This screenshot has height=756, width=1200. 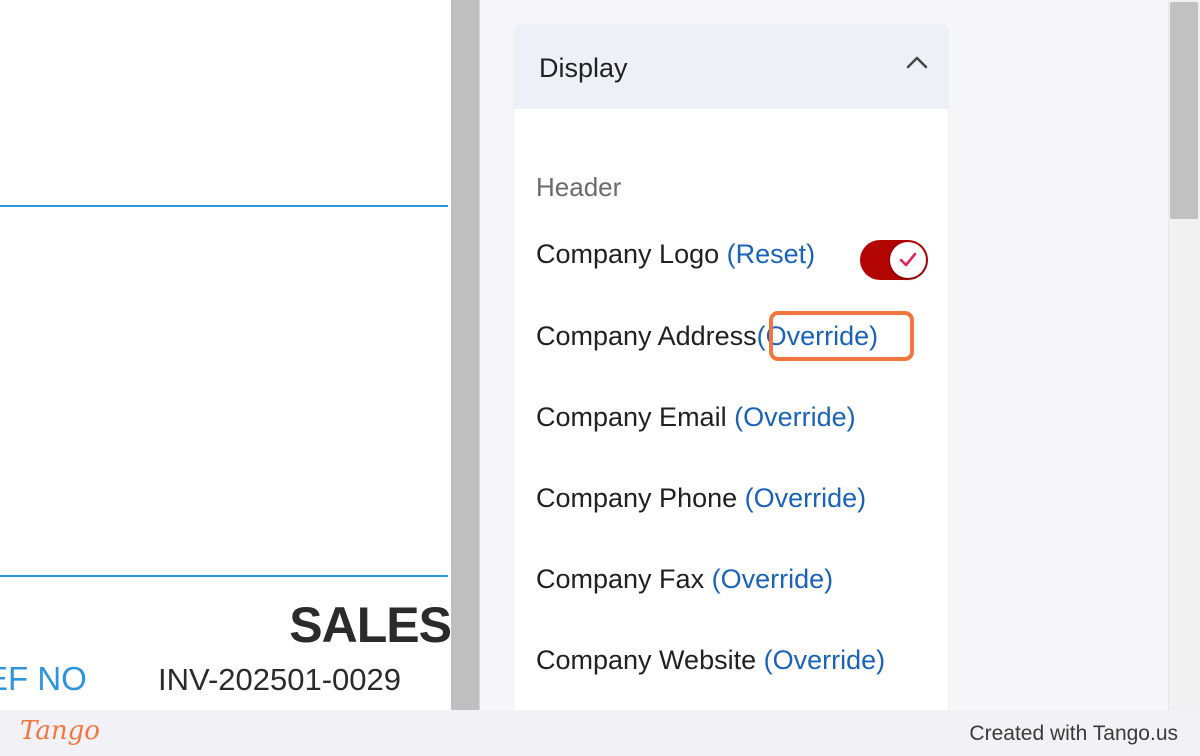 I want to click on company-address-override-link: (Override), so click(x=818, y=336).